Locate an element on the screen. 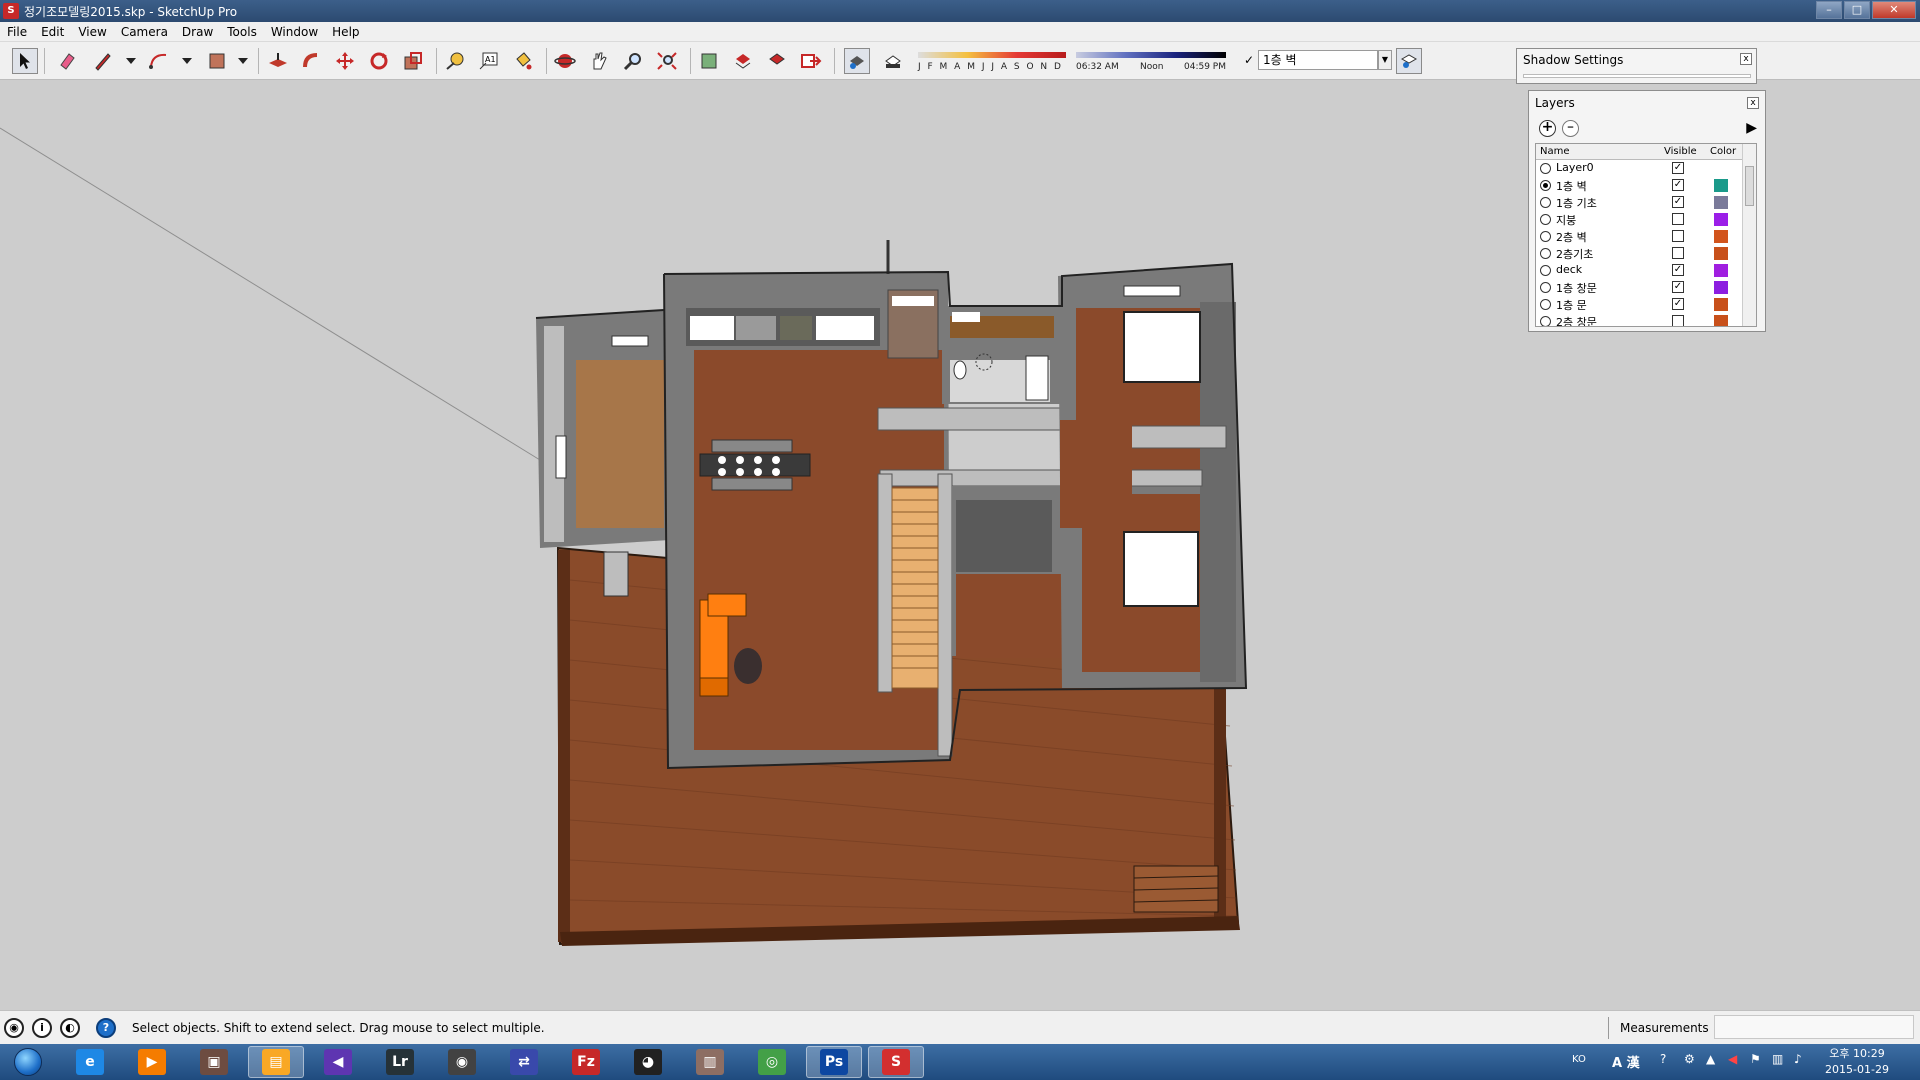 This screenshot has height=1080, width=1920. menu-file: File is located at coordinates (17, 32).